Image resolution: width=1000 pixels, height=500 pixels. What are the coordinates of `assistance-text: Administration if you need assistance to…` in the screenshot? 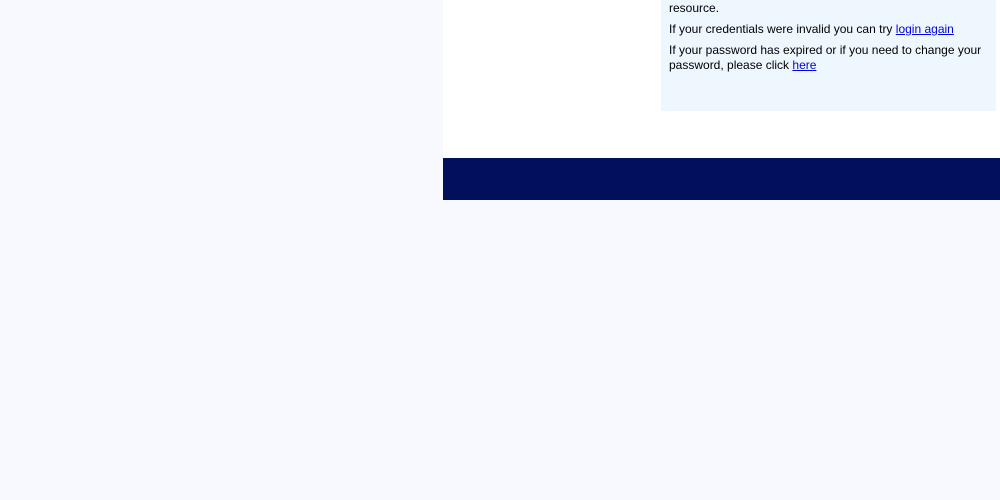 It's located at (694, 8).